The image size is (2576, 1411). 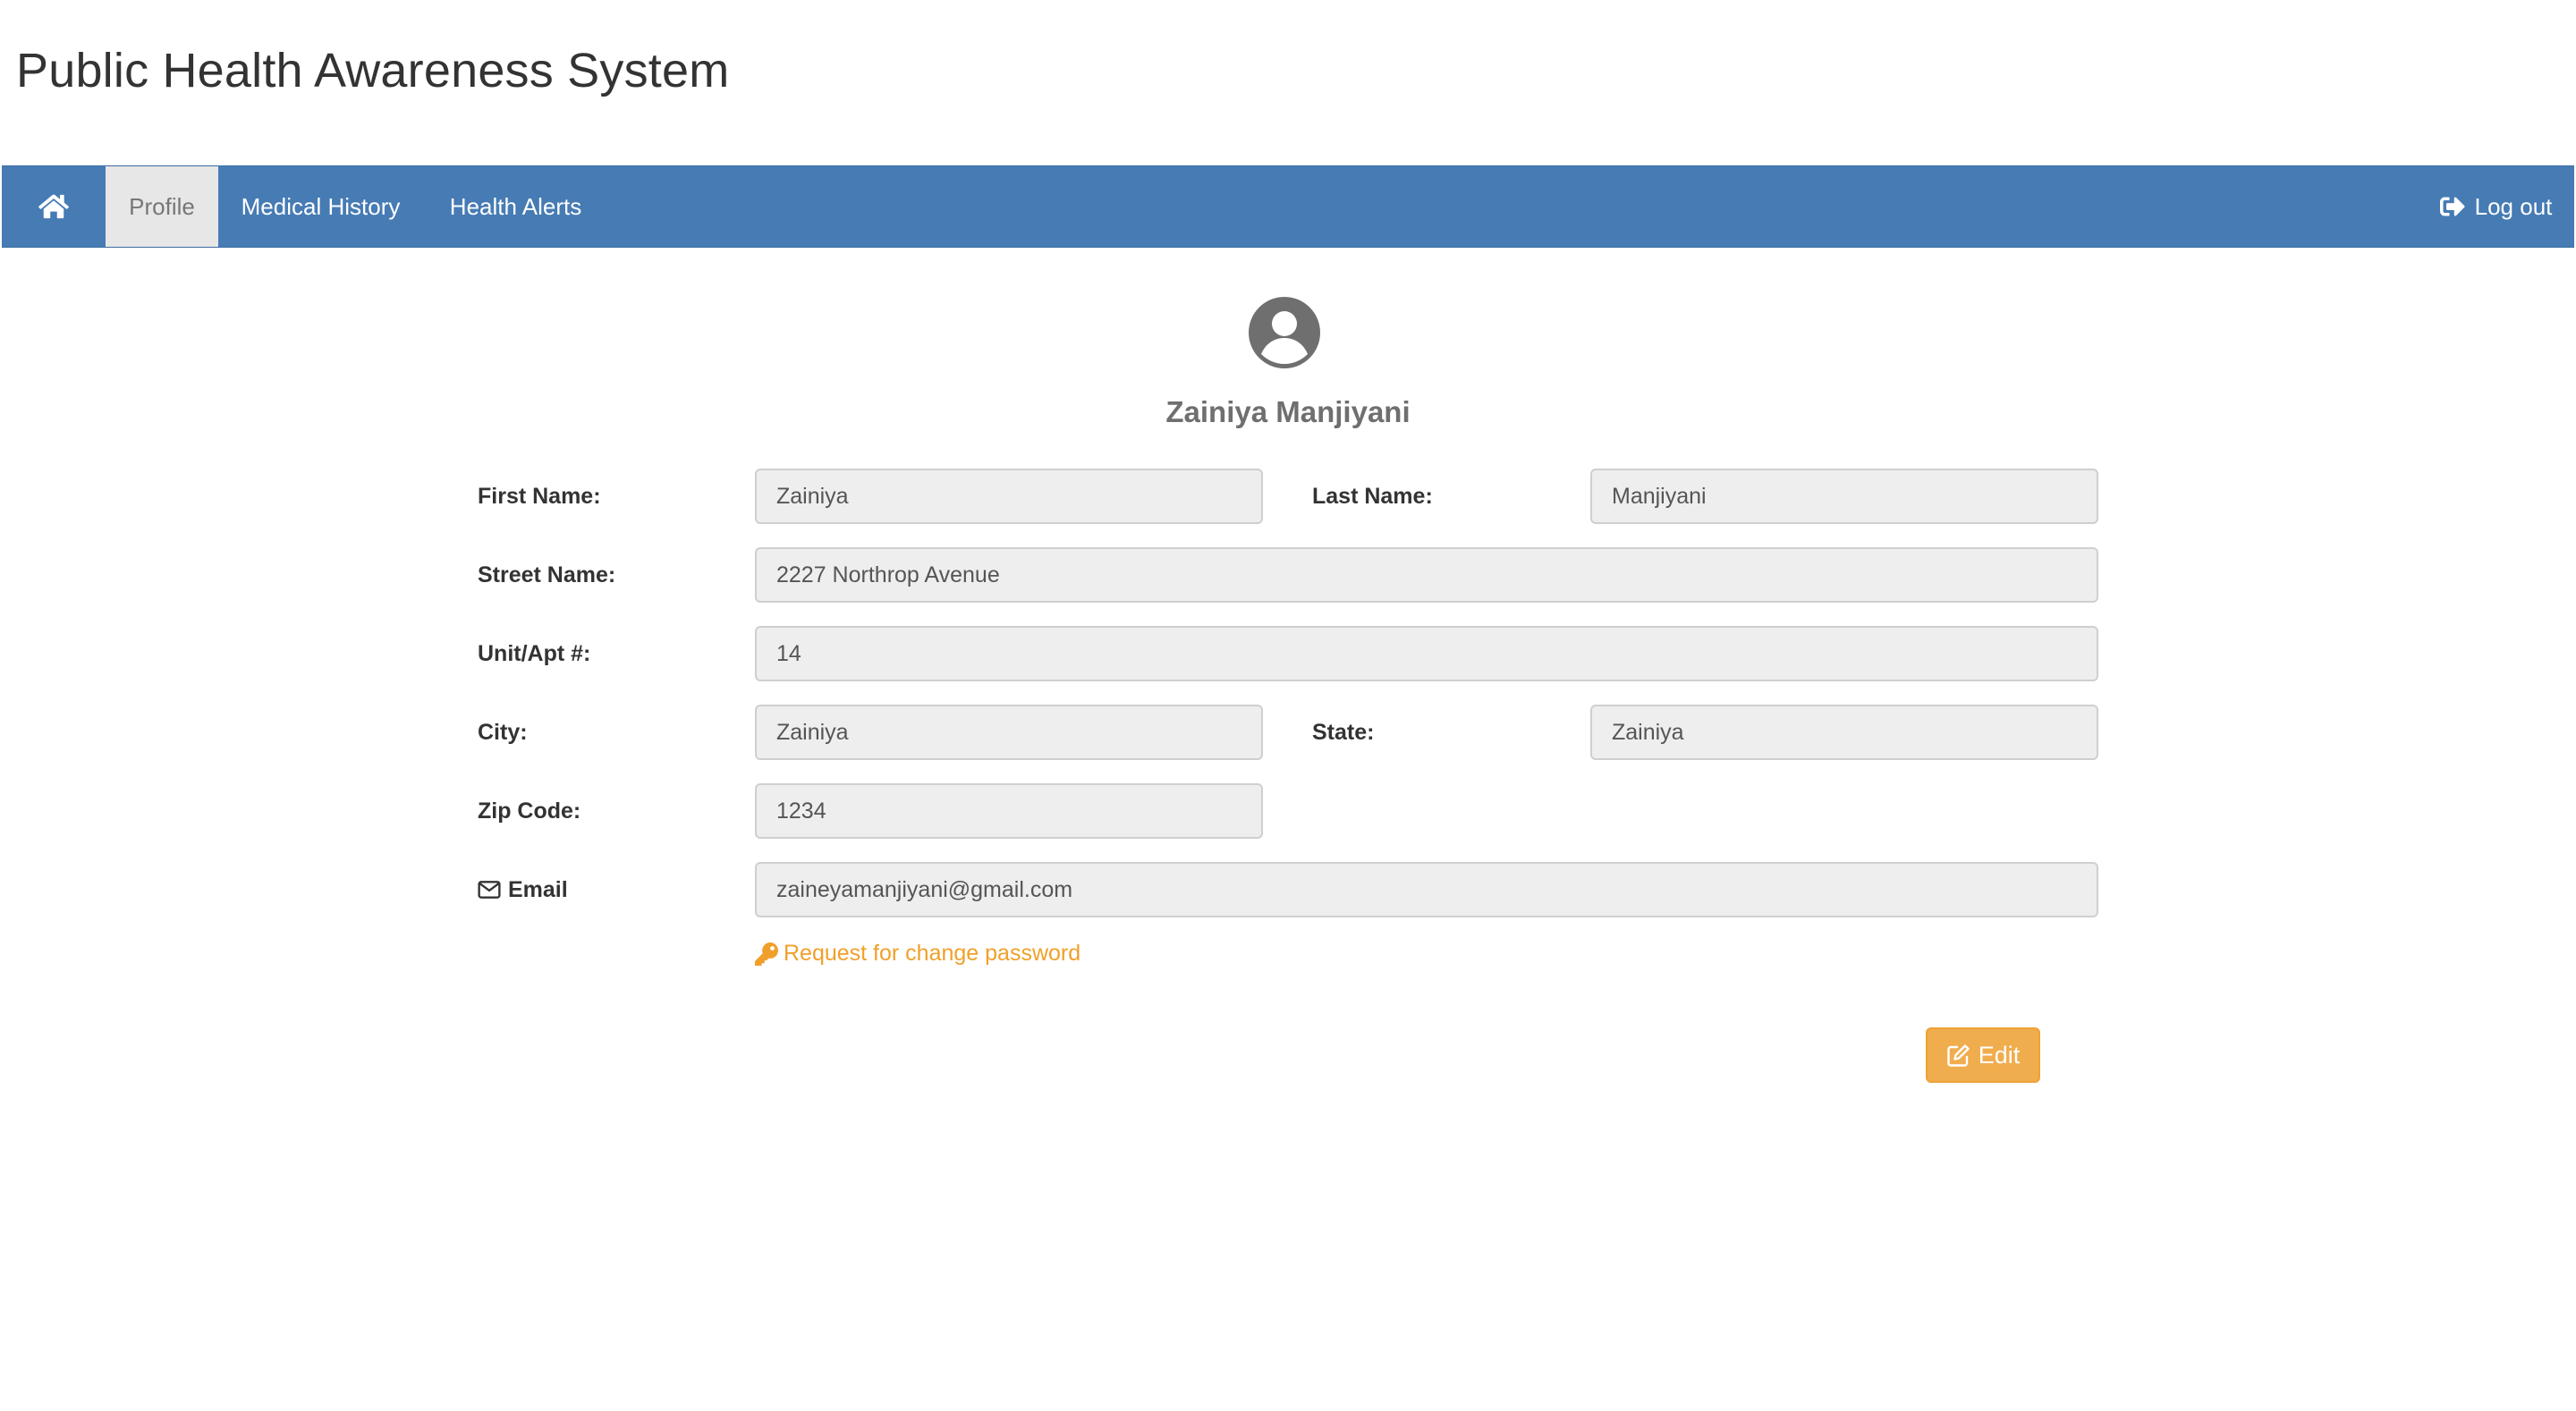 What do you see at coordinates (1009, 732) in the screenshot?
I see `city-field: Zainiya` at bounding box center [1009, 732].